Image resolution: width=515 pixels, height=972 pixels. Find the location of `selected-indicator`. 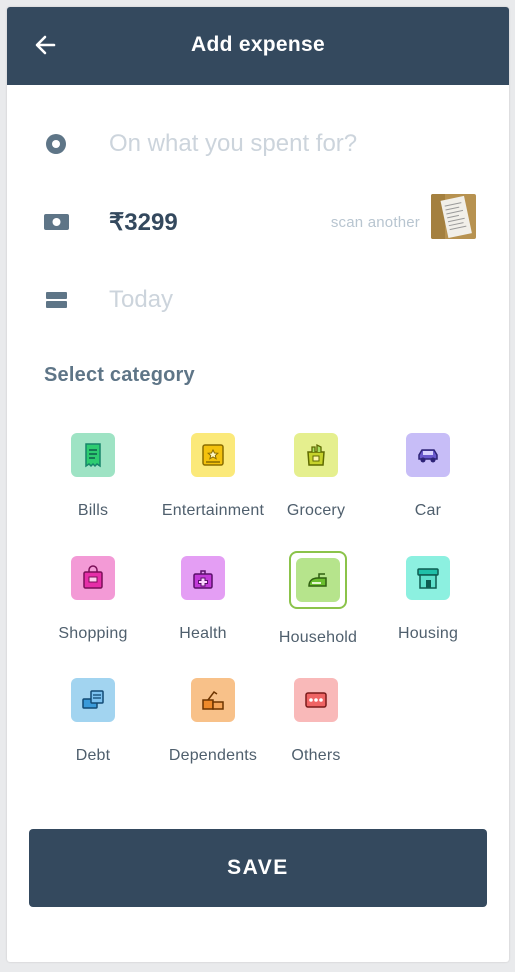

selected-indicator is located at coordinates (318, 580).